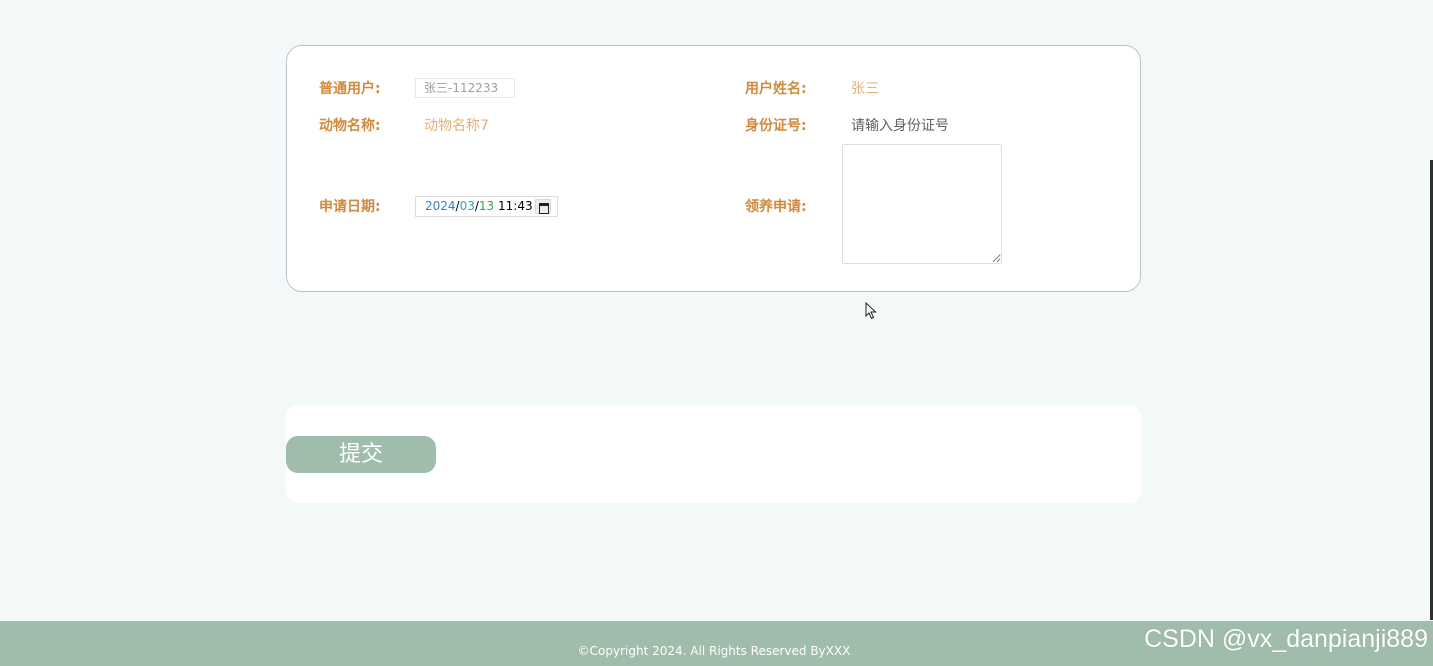  What do you see at coordinates (1286, 639) in the screenshot?
I see `watermark-text: CSDN @vx_danpianji889` at bounding box center [1286, 639].